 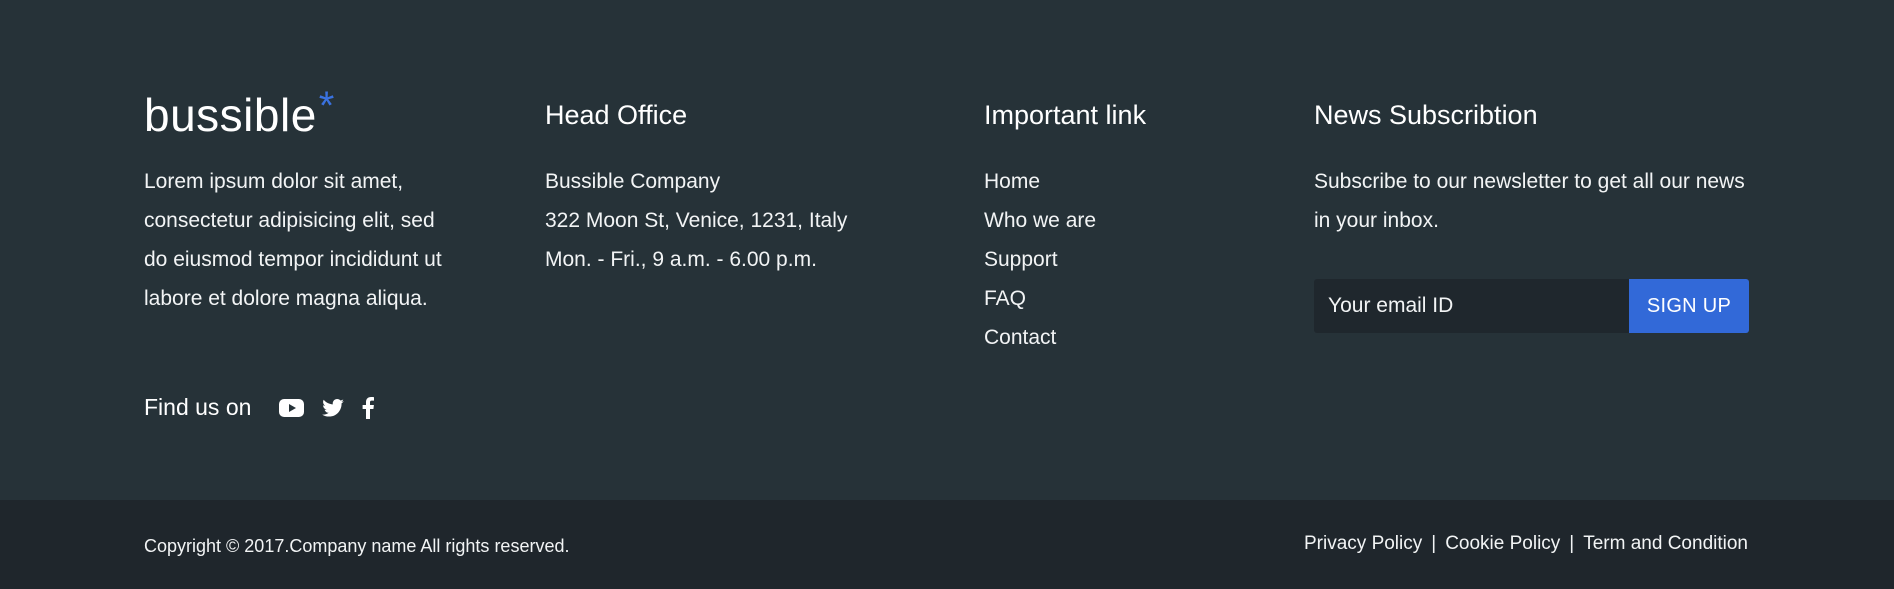 I want to click on cookie-policy-link: Cookie Policy, so click(x=1502, y=544).